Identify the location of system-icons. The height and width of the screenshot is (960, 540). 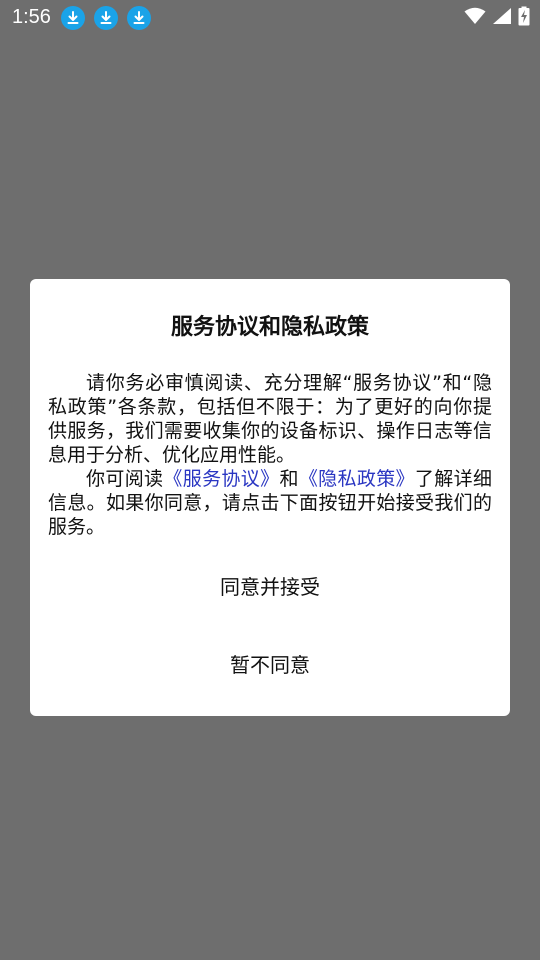
(497, 18).